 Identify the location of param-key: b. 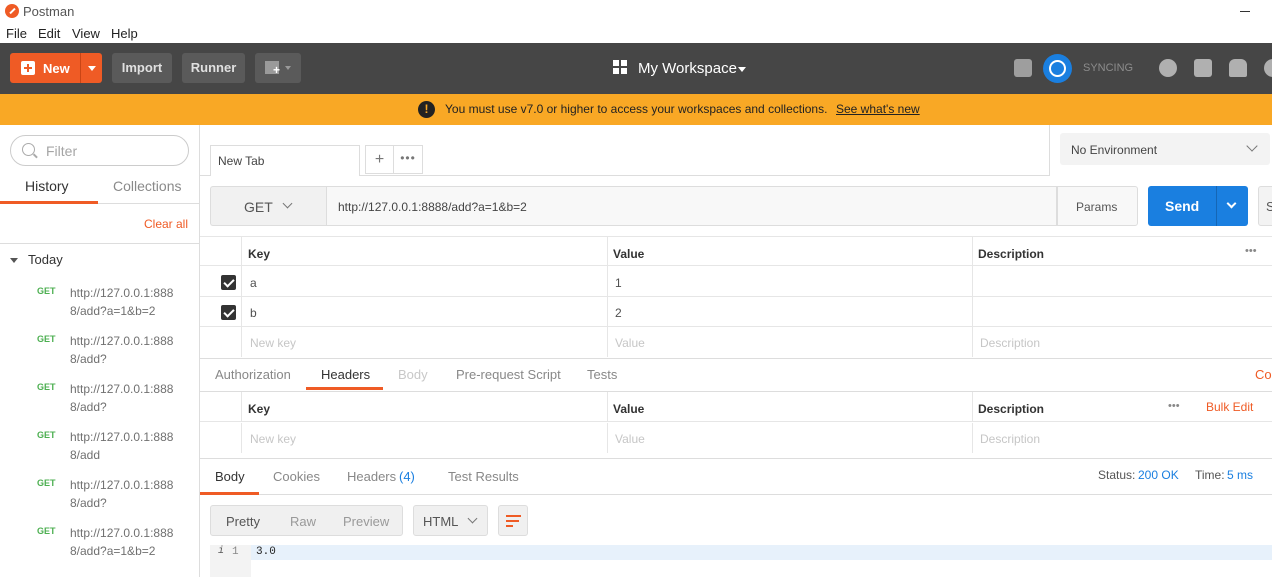
(253, 313).